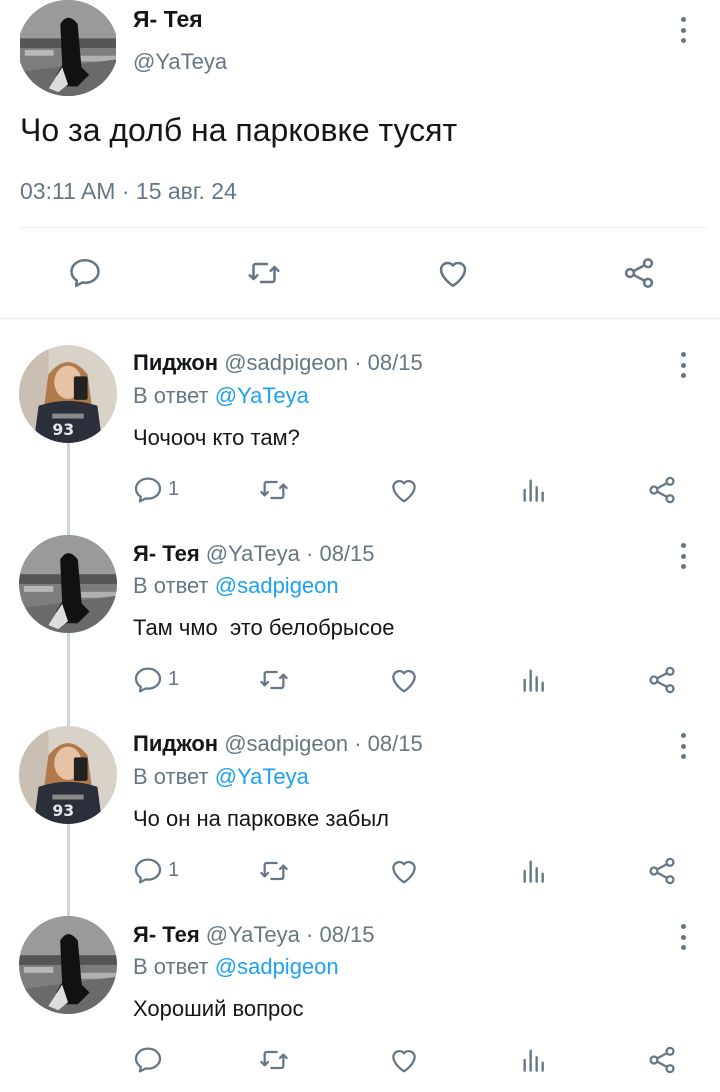  Describe the element at coordinates (363, 227) in the screenshot. I see `tweet-stats-divider` at that location.